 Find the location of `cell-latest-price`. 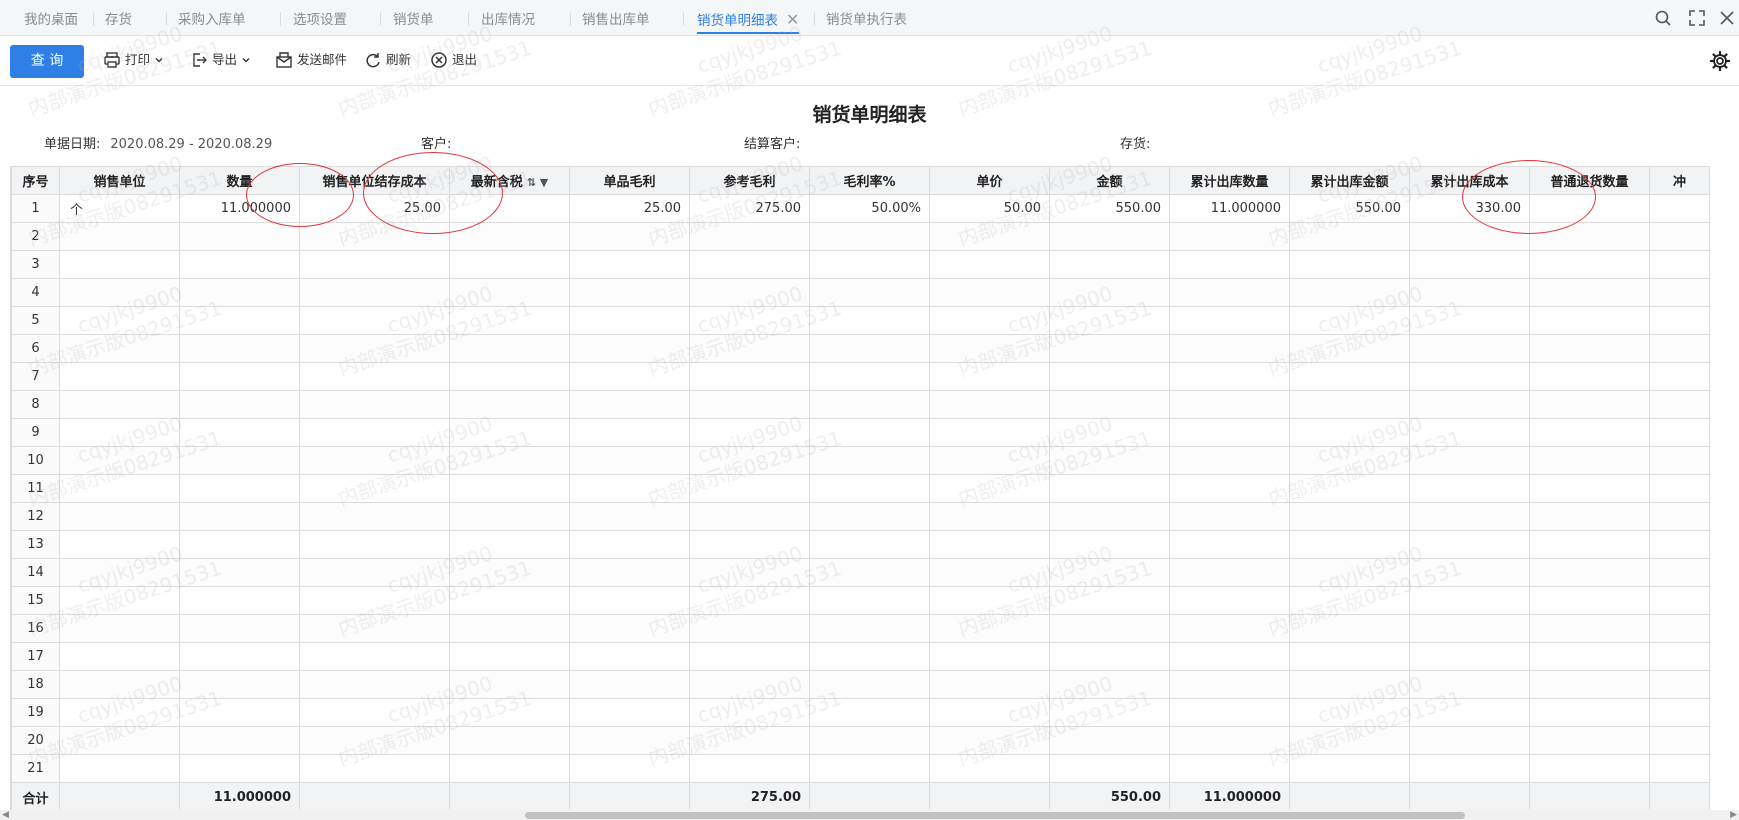

cell-latest-price is located at coordinates (509, 208).